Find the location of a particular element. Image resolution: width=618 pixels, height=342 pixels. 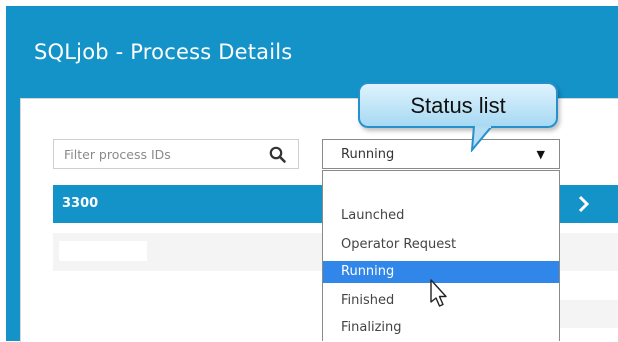

placeholder-cell is located at coordinates (103, 251).